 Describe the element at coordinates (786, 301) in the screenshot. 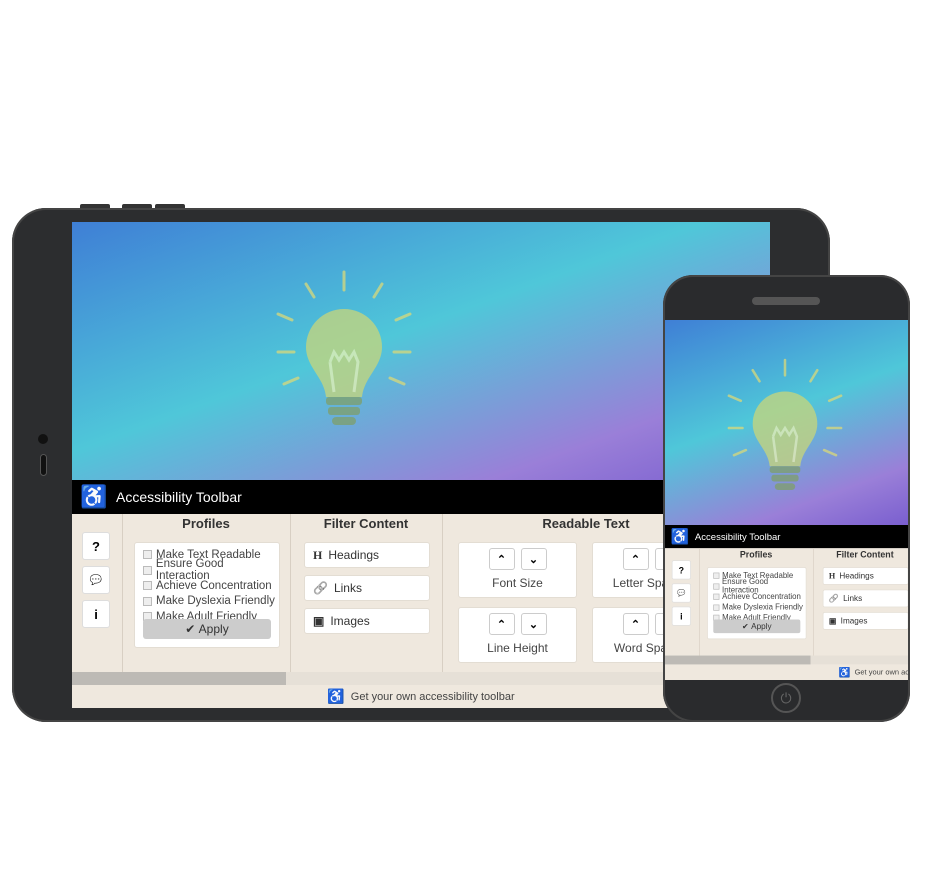

I see `phone-speaker` at that location.